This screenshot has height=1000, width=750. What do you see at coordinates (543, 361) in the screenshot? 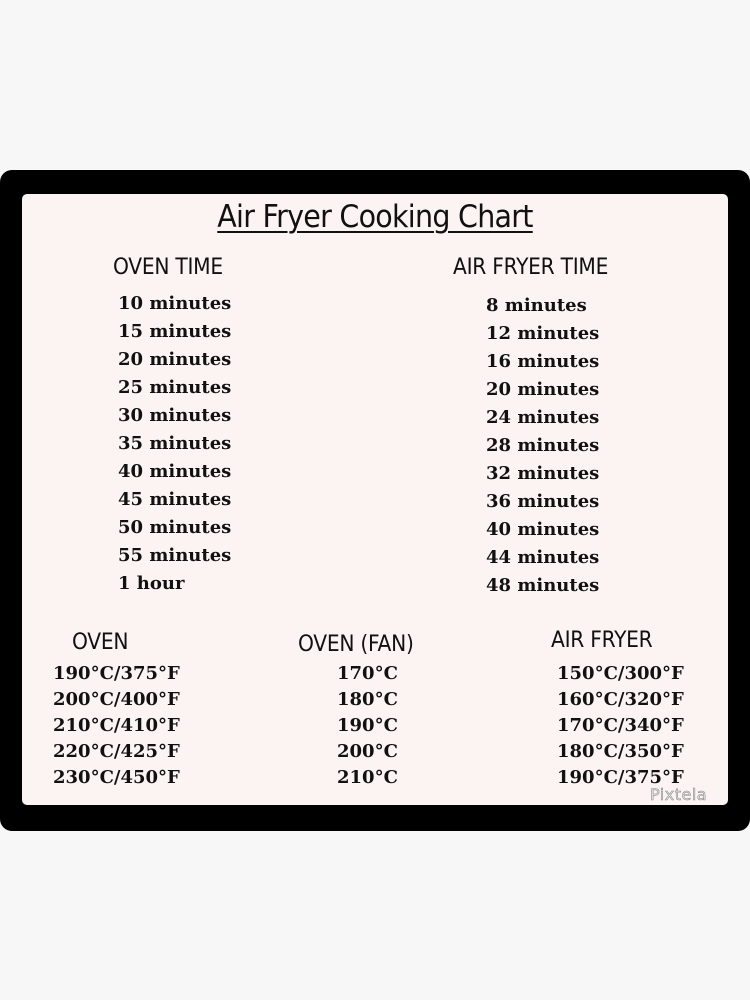
I see `air-fryer-time-item: 16 minutes` at bounding box center [543, 361].